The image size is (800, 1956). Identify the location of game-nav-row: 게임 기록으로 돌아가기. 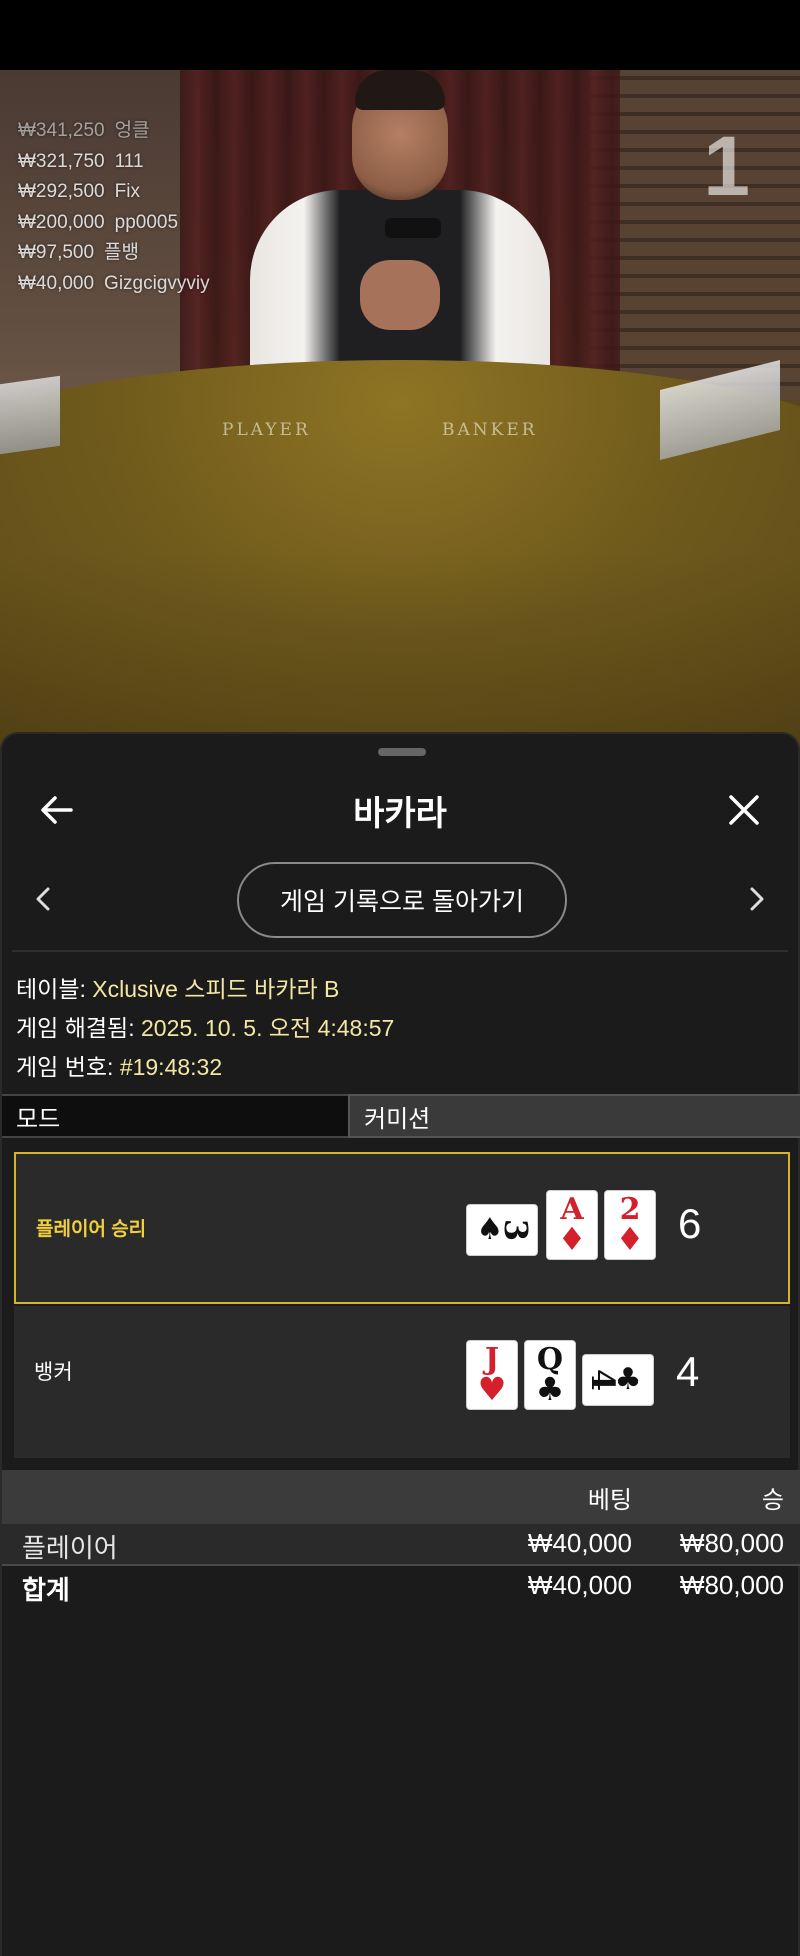
(400, 901).